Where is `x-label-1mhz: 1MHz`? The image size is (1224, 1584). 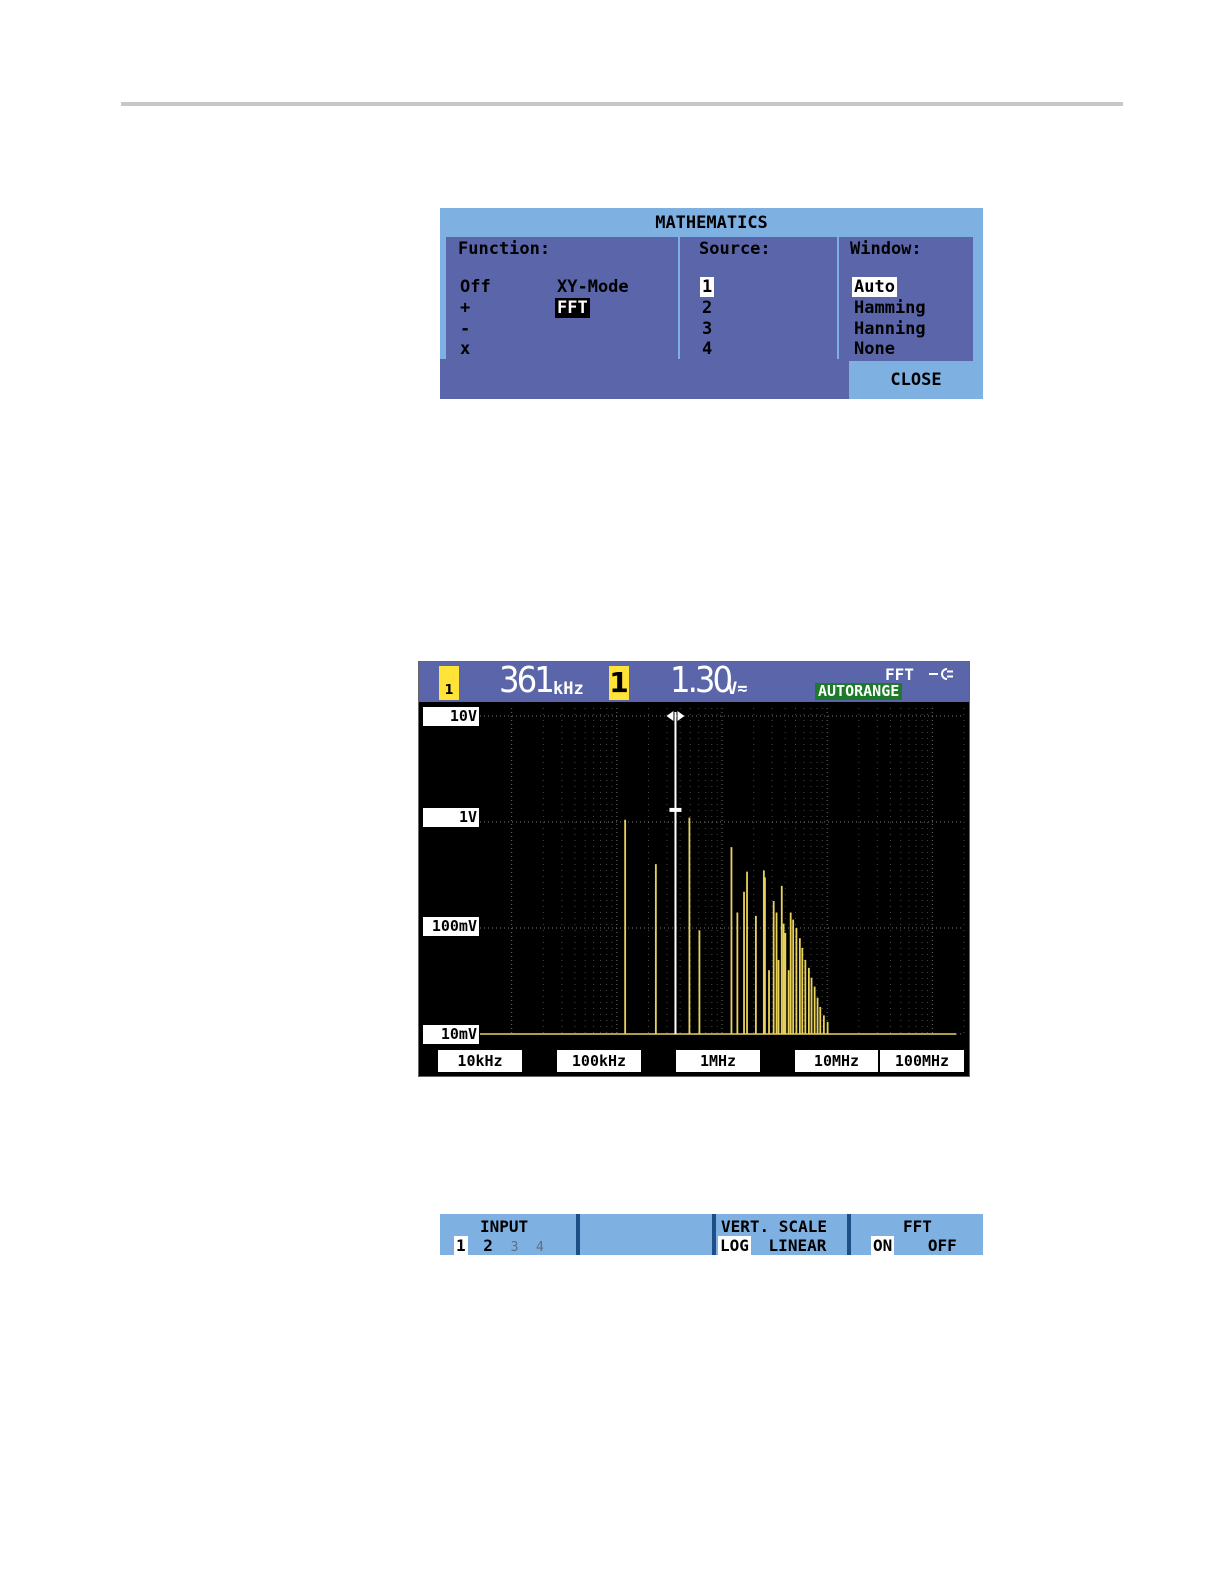
x-label-1mhz: 1MHz is located at coordinates (718, 1061).